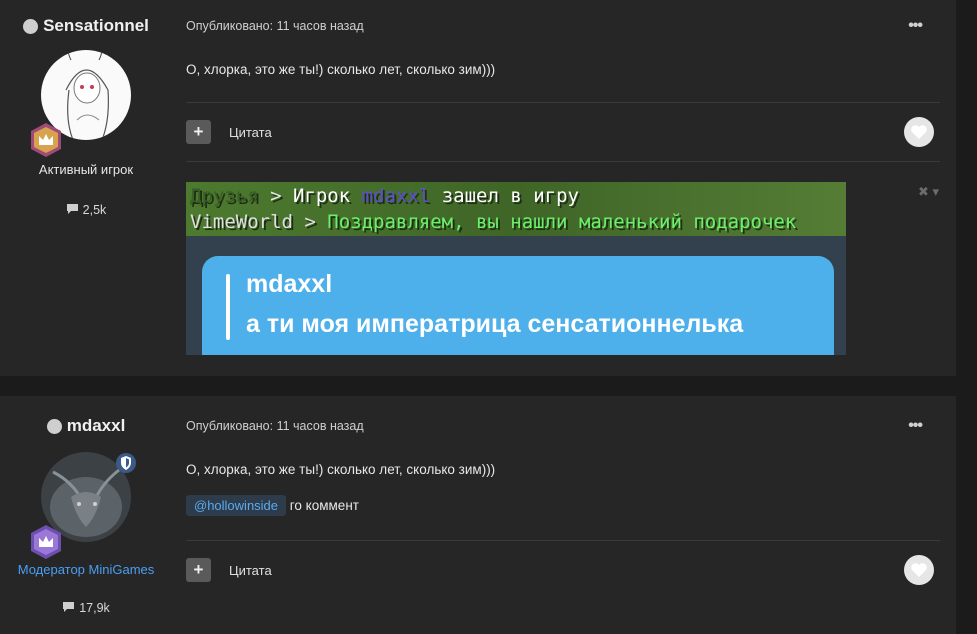 Image resolution: width=977 pixels, height=634 pixels. Describe the element at coordinates (241, 222) in the screenshot. I see `chat-prefix: VimeWorld` at that location.